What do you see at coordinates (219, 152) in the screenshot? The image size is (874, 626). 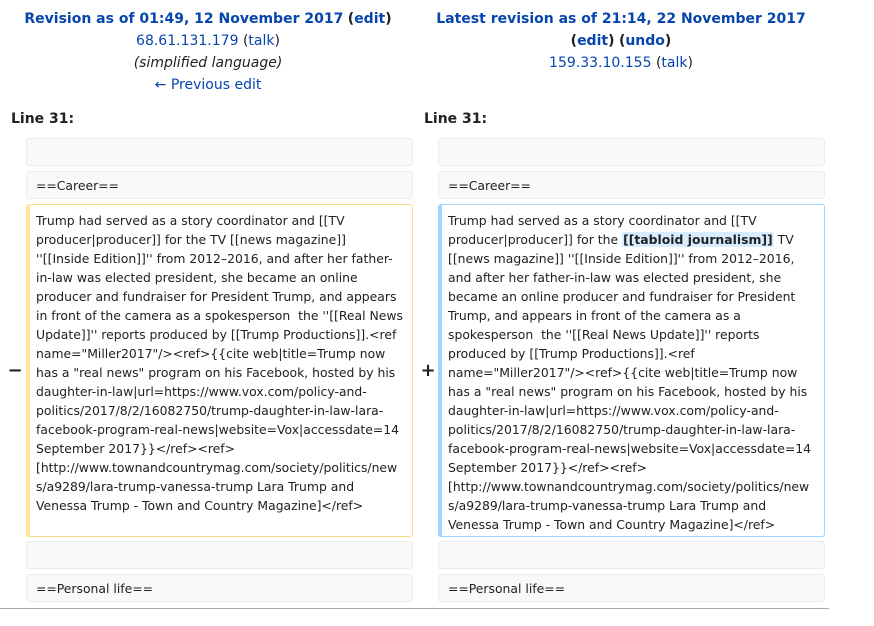 I see `left-context-blank-top` at bounding box center [219, 152].